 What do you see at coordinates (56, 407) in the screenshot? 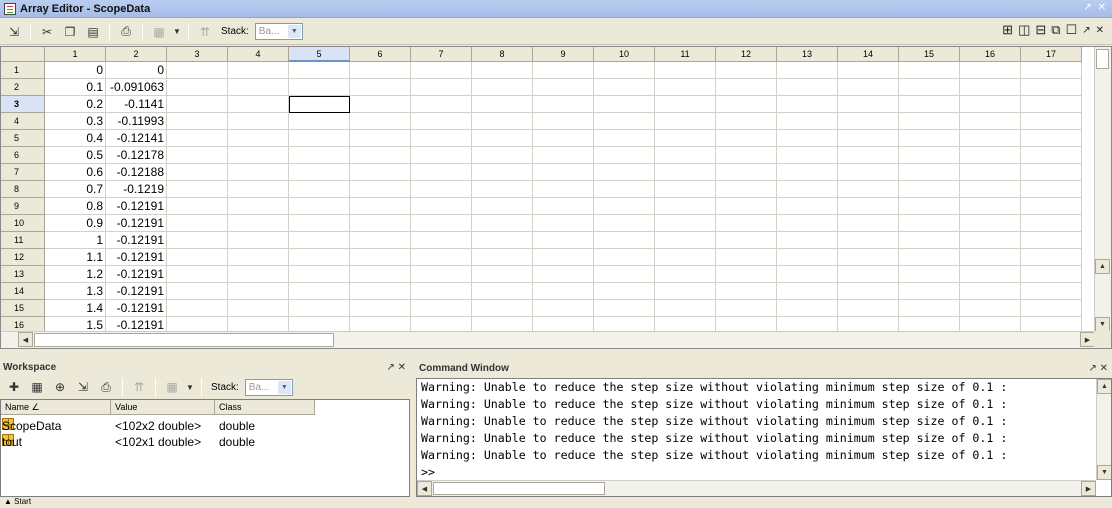
I see `column-header-name: Name ∠` at bounding box center [56, 407].